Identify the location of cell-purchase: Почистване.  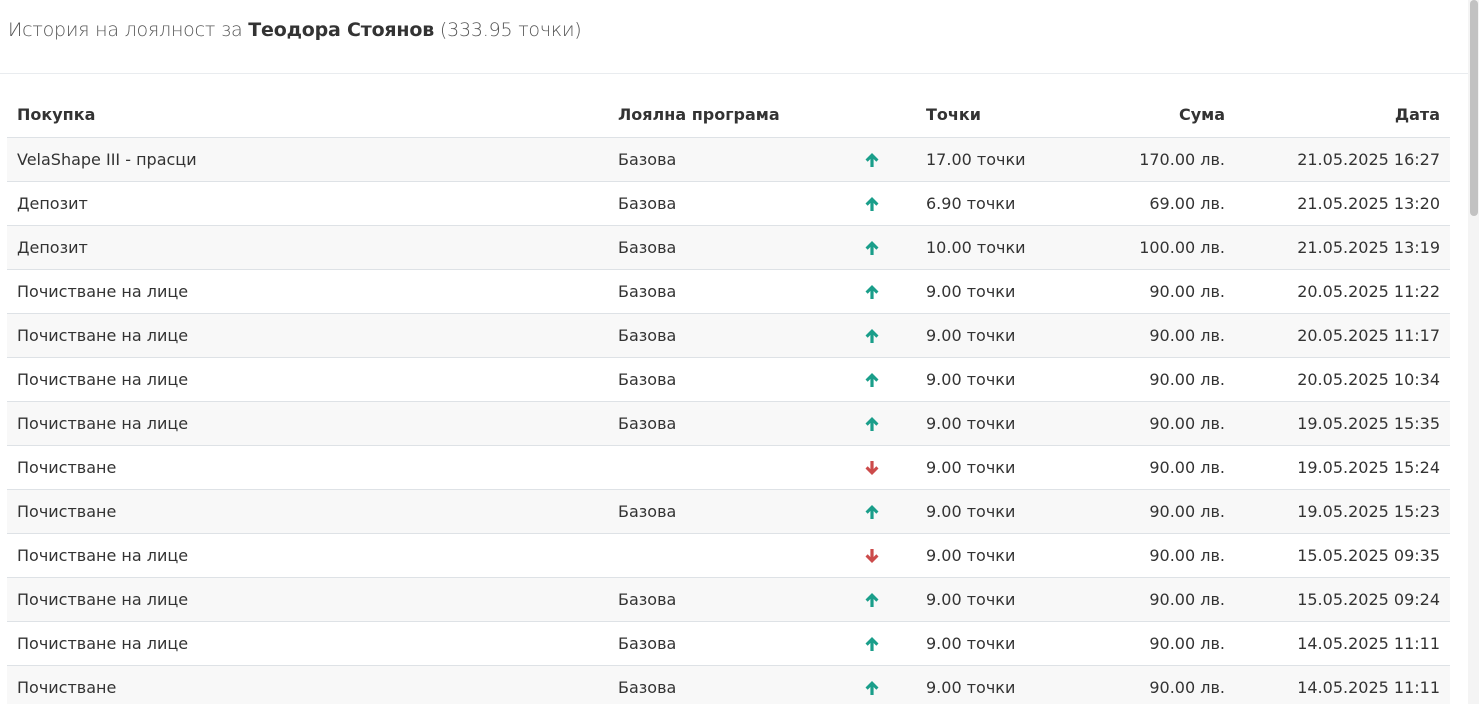
(307, 467).